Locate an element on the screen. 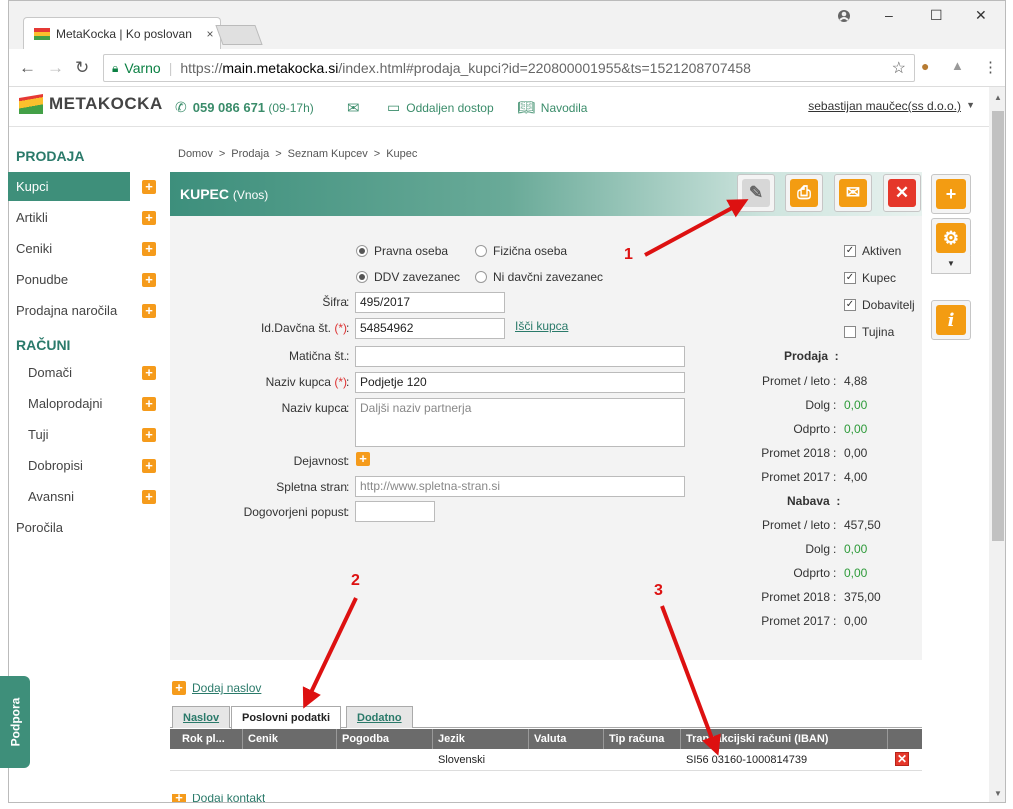  checkbox-aktiven: ✓ Aktiven is located at coordinates (872, 251).